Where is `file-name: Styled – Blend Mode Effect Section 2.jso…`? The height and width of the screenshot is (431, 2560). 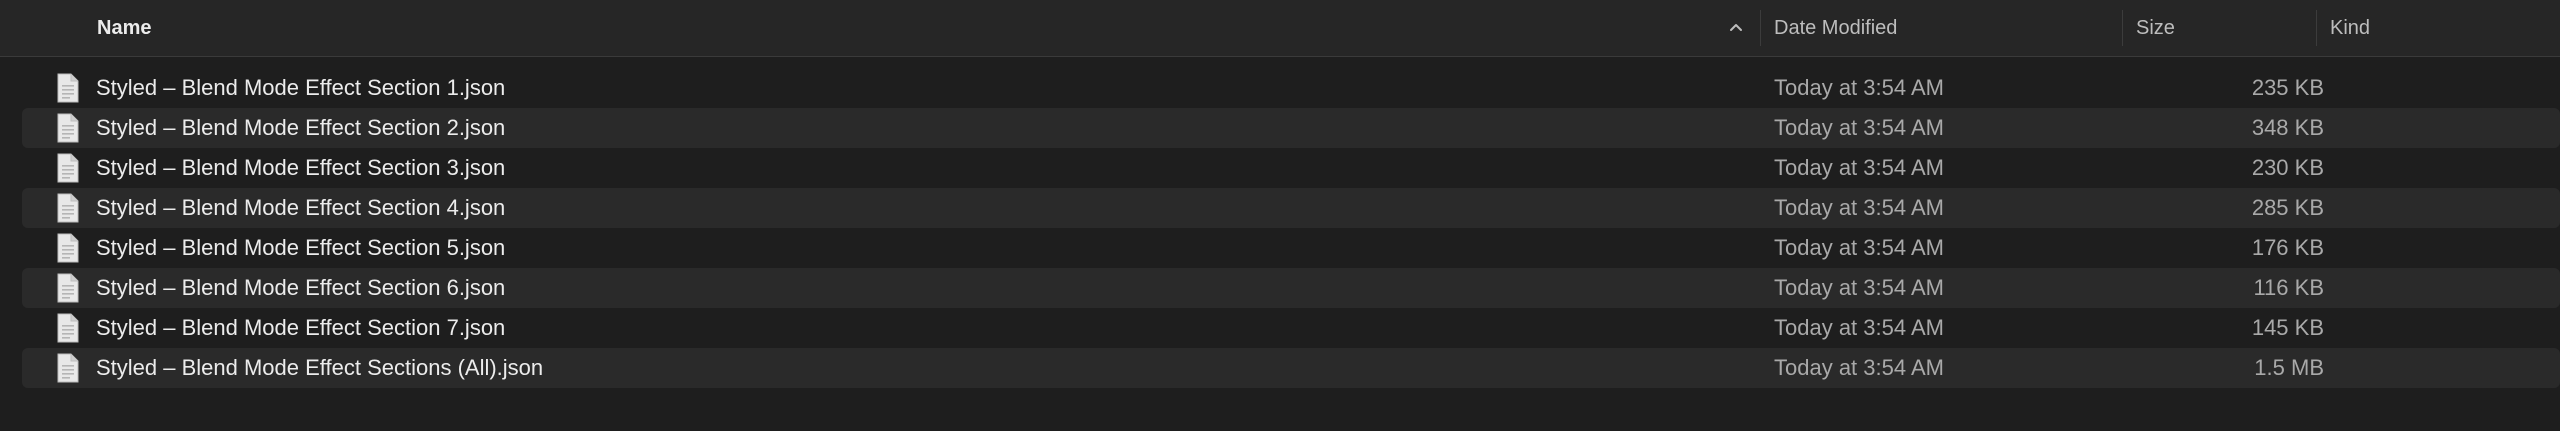 file-name: Styled – Blend Mode Effect Section 2.jso… is located at coordinates (301, 127).